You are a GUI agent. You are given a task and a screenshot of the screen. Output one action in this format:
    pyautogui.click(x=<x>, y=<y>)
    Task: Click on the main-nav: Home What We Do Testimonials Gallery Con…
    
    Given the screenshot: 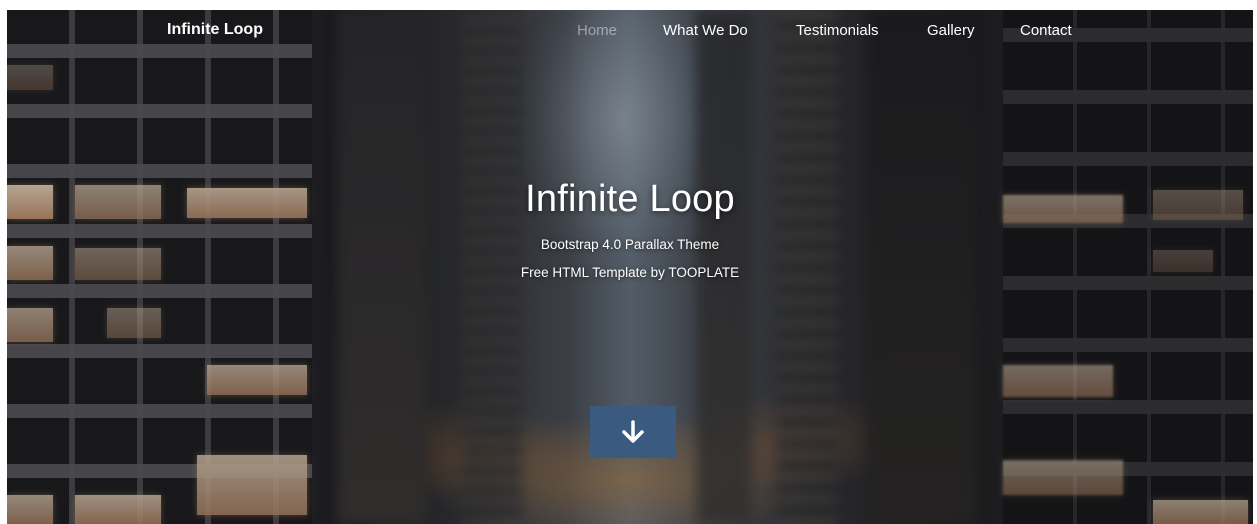 What is the action you would take?
    pyautogui.click(x=630, y=34)
    